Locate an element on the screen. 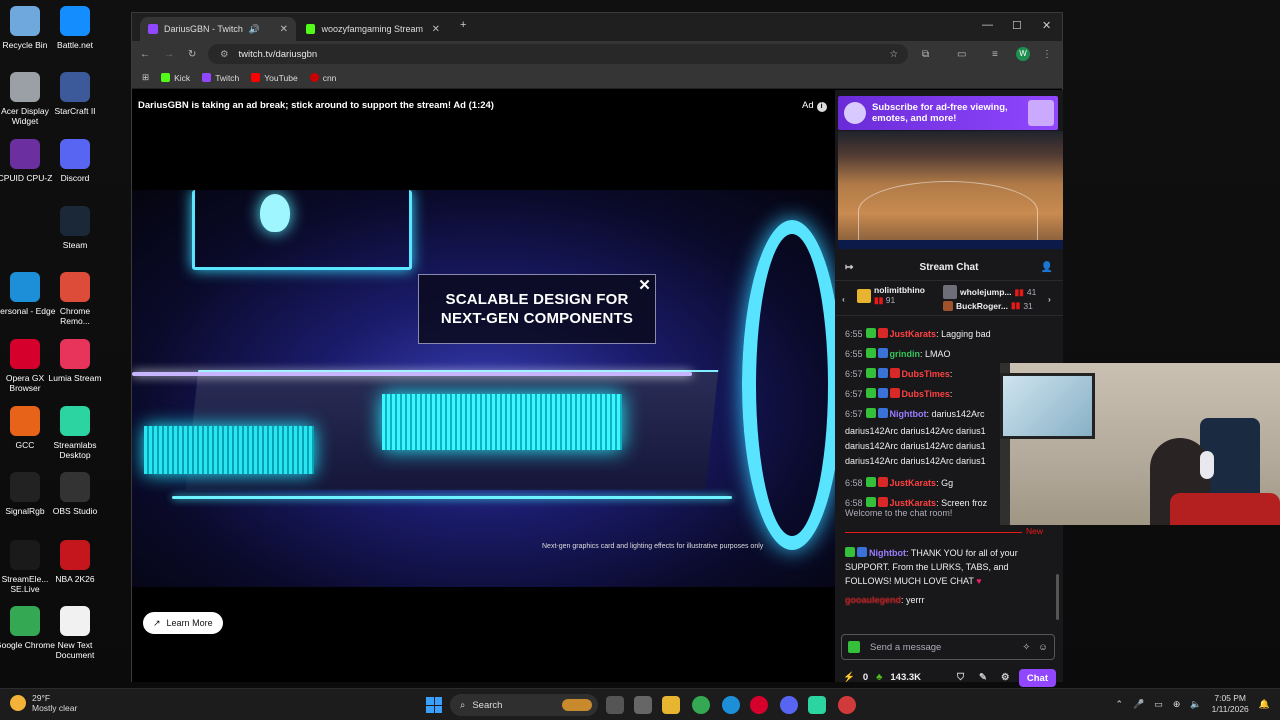 The image size is (1280, 720). weather-widget: 29°F Mostly clear is located at coordinates (43, 703).